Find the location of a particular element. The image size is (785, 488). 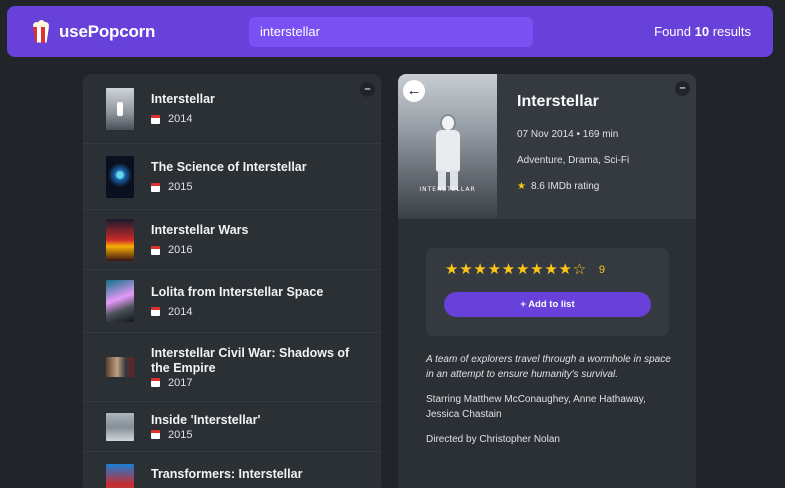

movie-list-item: Transformers: Interstellar is located at coordinates (232, 470).